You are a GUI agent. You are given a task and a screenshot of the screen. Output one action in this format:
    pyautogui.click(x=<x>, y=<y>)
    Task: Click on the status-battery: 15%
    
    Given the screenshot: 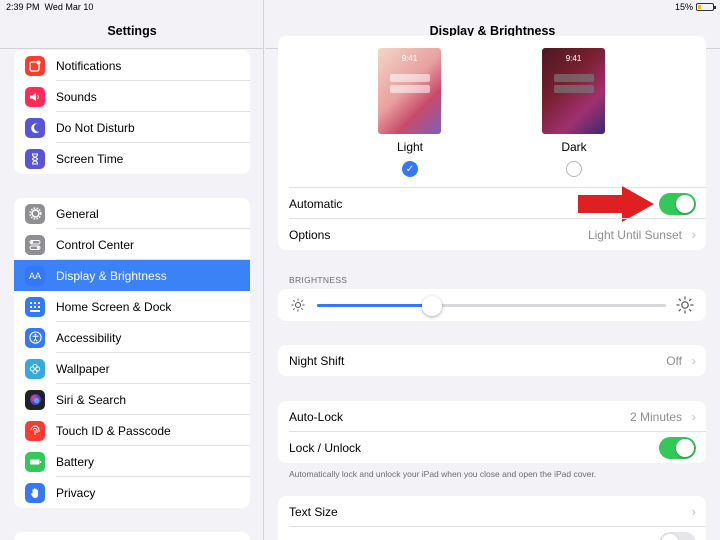 What is the action you would take?
    pyautogui.click(x=695, y=7)
    